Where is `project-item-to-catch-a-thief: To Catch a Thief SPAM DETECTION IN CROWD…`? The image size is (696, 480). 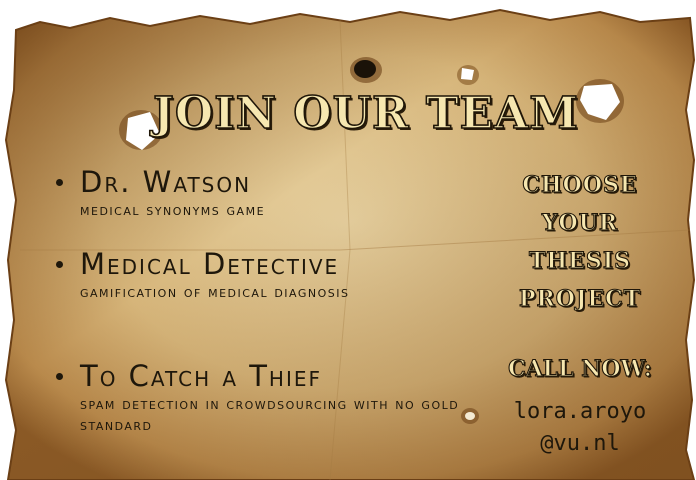 project-item-to-catch-a-thief: To Catch a Thief SPAM DETECTION IN CROWD… is located at coordinates (266, 397).